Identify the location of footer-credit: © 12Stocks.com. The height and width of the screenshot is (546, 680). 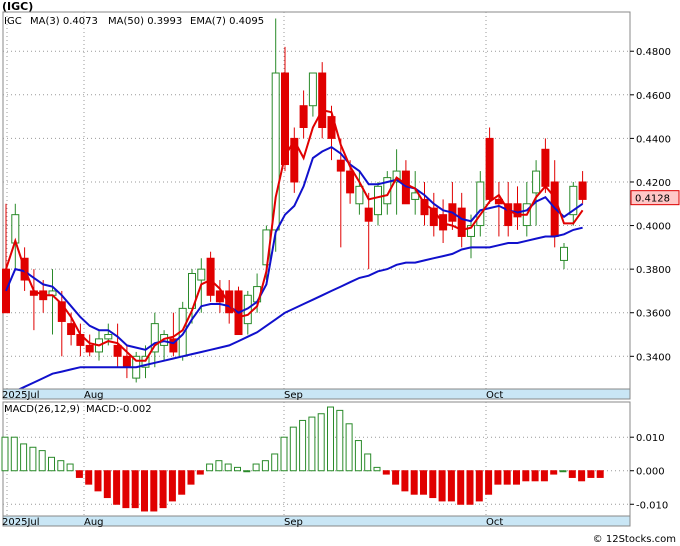
(634, 539).